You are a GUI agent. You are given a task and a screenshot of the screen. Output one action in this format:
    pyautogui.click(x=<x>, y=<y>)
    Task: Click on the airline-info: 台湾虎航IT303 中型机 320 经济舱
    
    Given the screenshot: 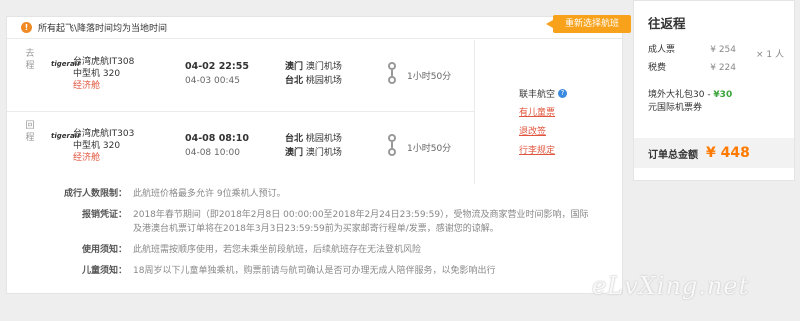 What is the action you would take?
    pyautogui.click(x=103, y=146)
    